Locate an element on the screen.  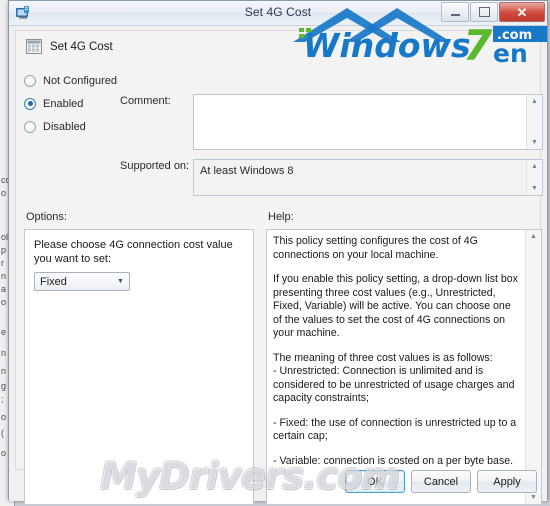
dialog-buttons: OK Cancel Apply is located at coordinates (441, 481).